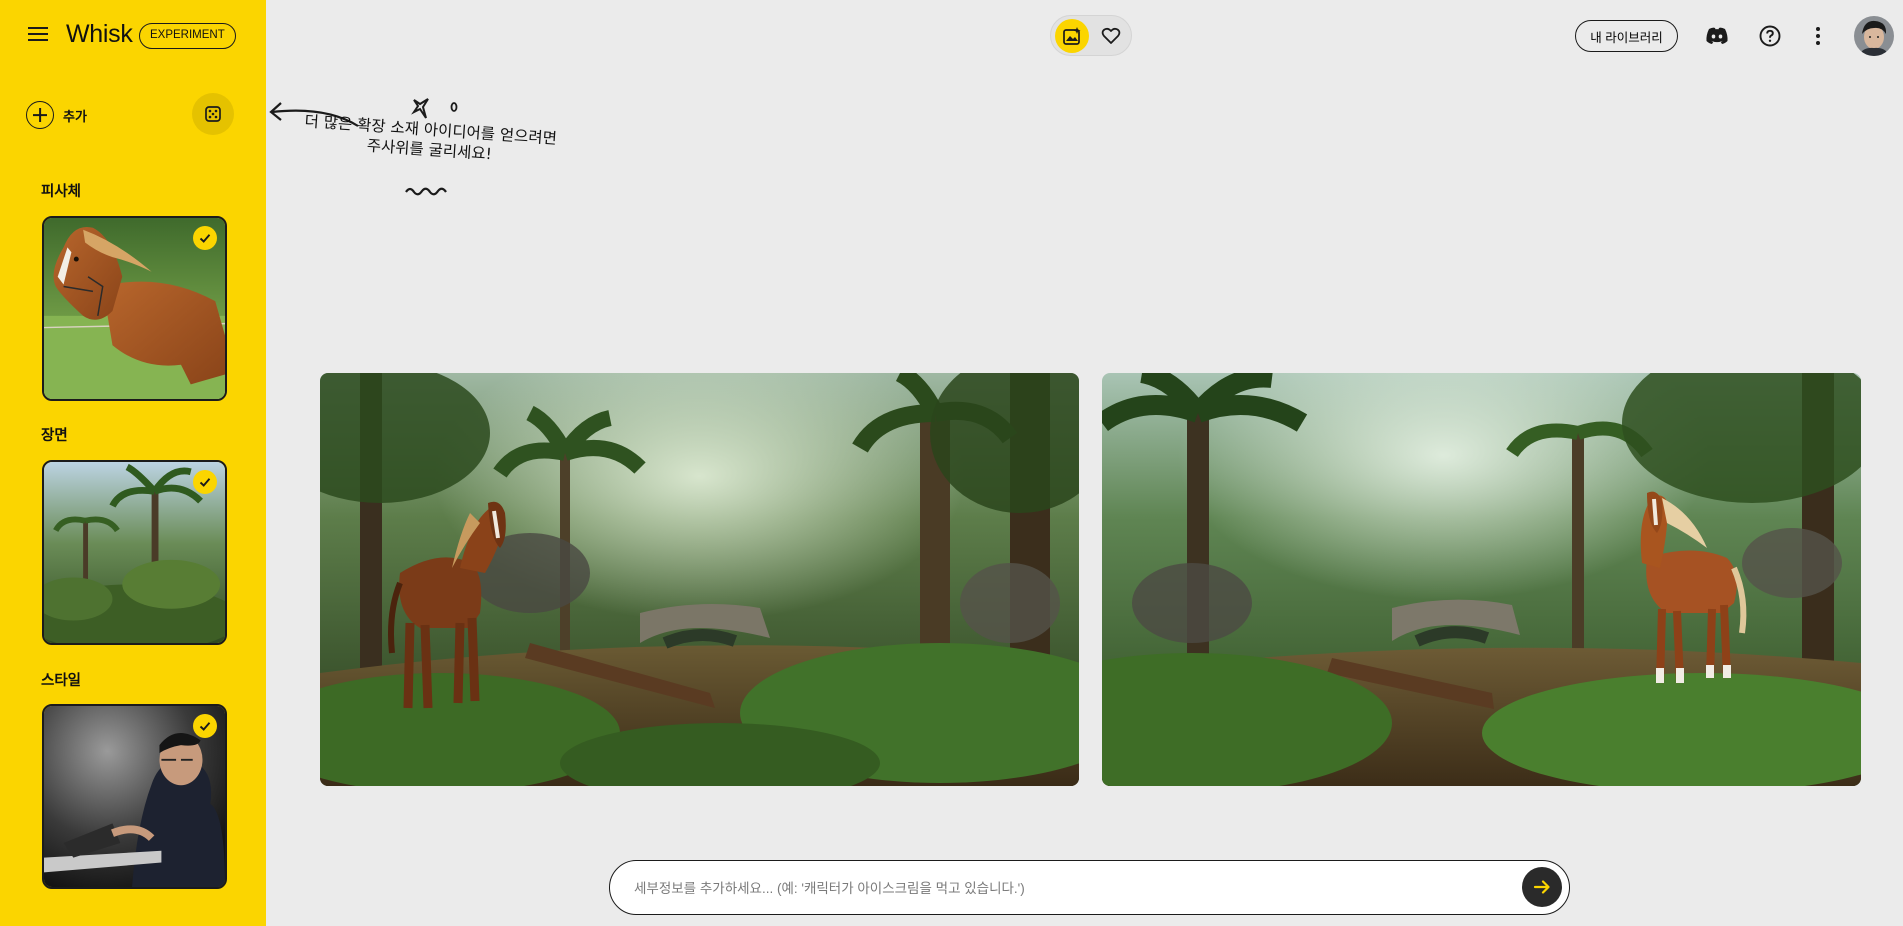 The height and width of the screenshot is (926, 1903). Describe the element at coordinates (75, 116) in the screenshot. I see `add-label: 추가` at that location.